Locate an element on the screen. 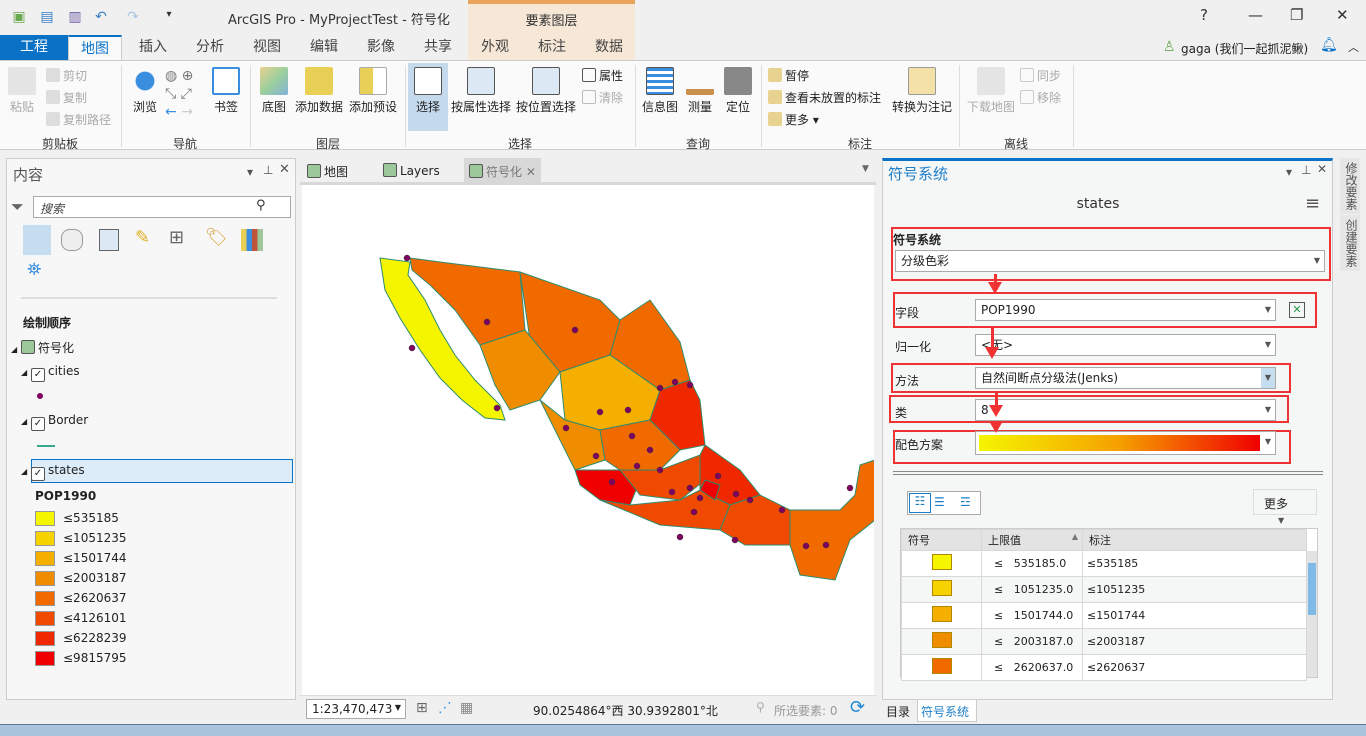 The height and width of the screenshot is (736, 1366). upper-value-cell: ≤ 2620637.0 is located at coordinates (1032, 667).